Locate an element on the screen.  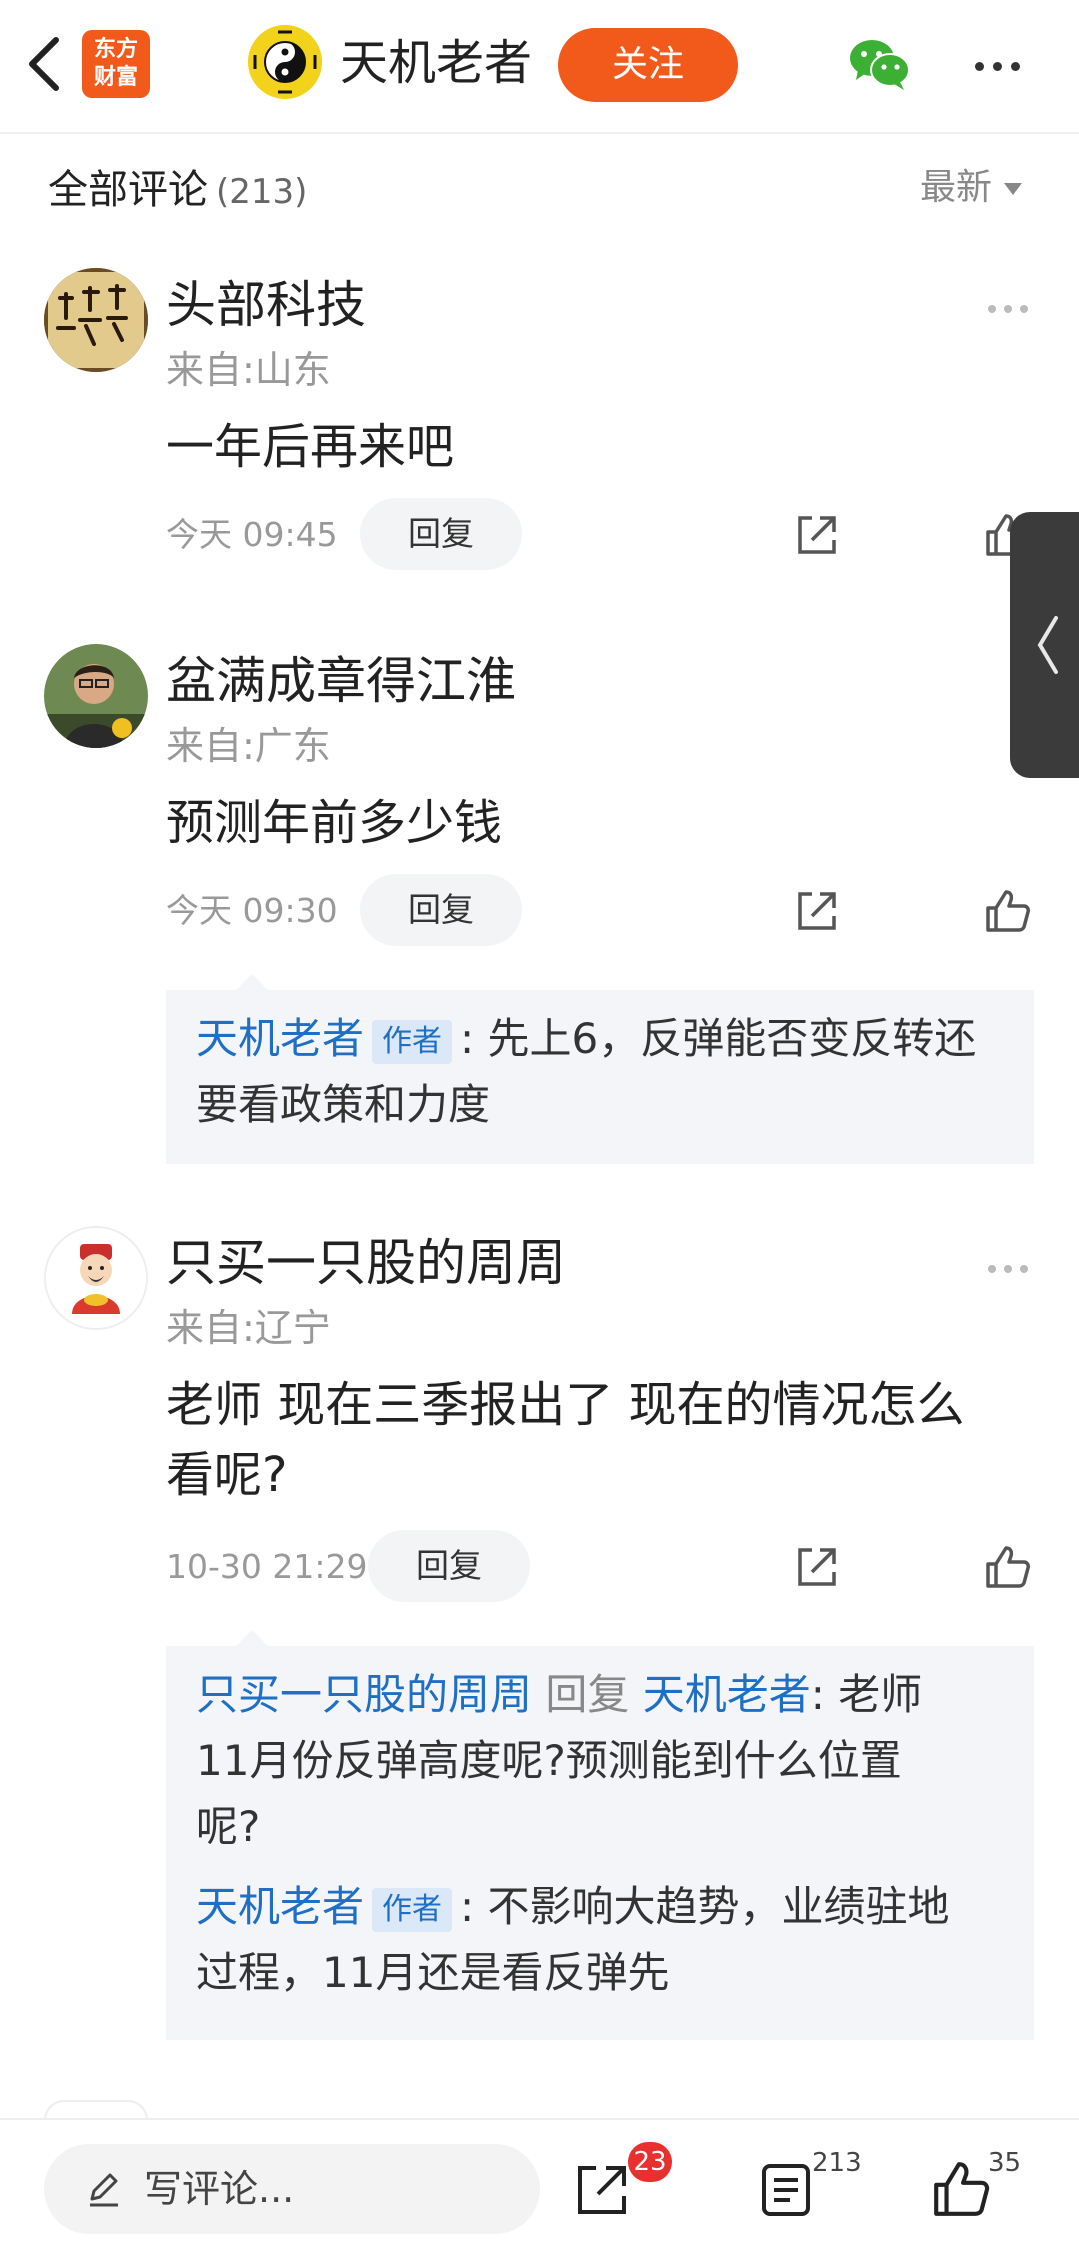
comment-time: 10-30 21:29 is located at coordinates (267, 1566).